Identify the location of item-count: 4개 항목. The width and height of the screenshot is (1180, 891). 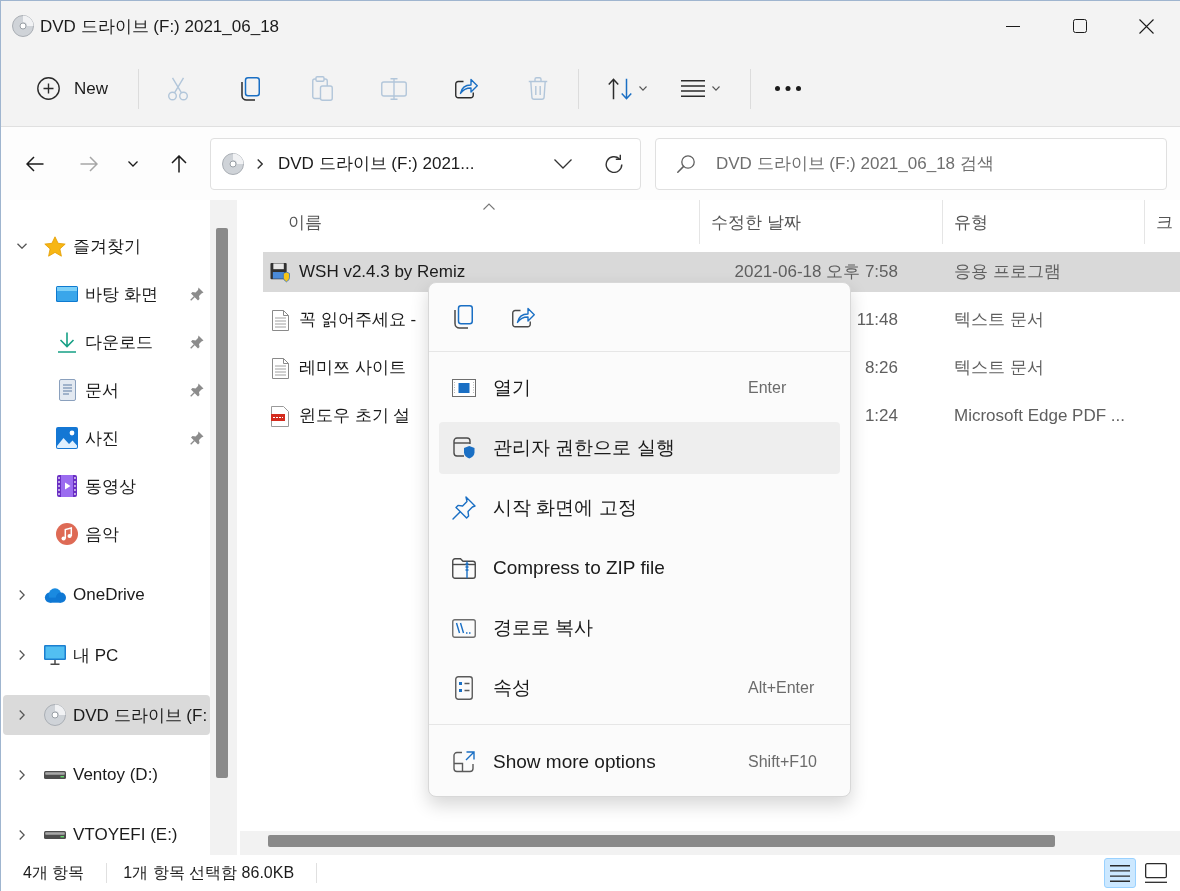
(54, 872).